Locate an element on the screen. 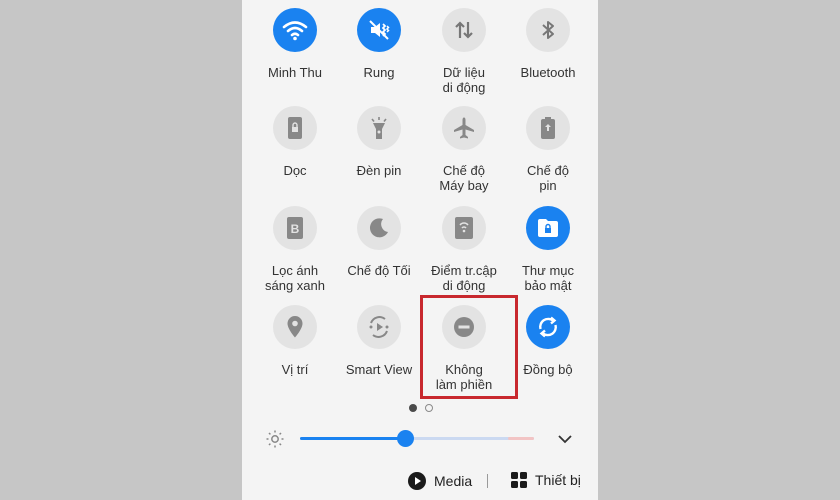 This screenshot has height=500, width=840. tile-bluetooth: Bluetooth is located at coordinates (548, 44).